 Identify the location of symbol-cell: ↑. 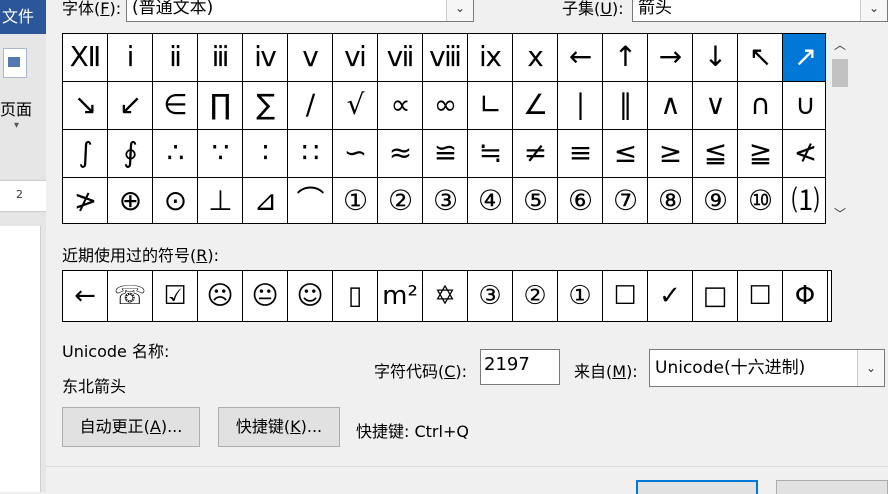
(625, 58).